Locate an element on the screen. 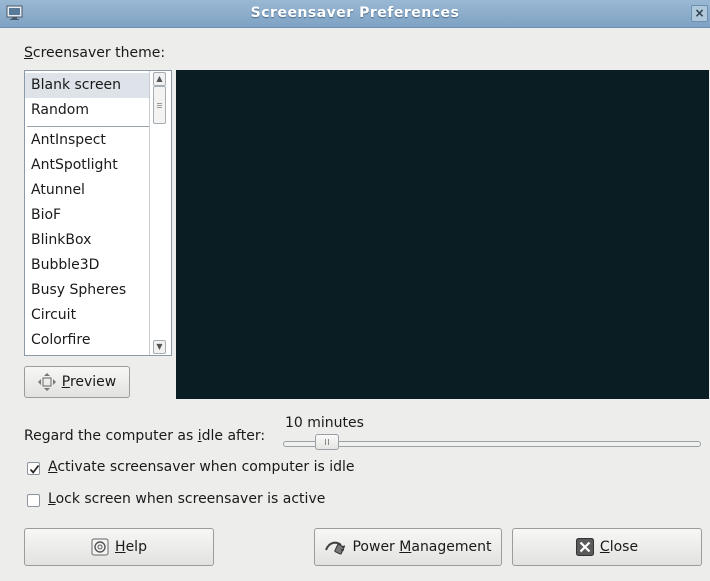  theme-label: Screensaver theme: is located at coordinates (94, 53).